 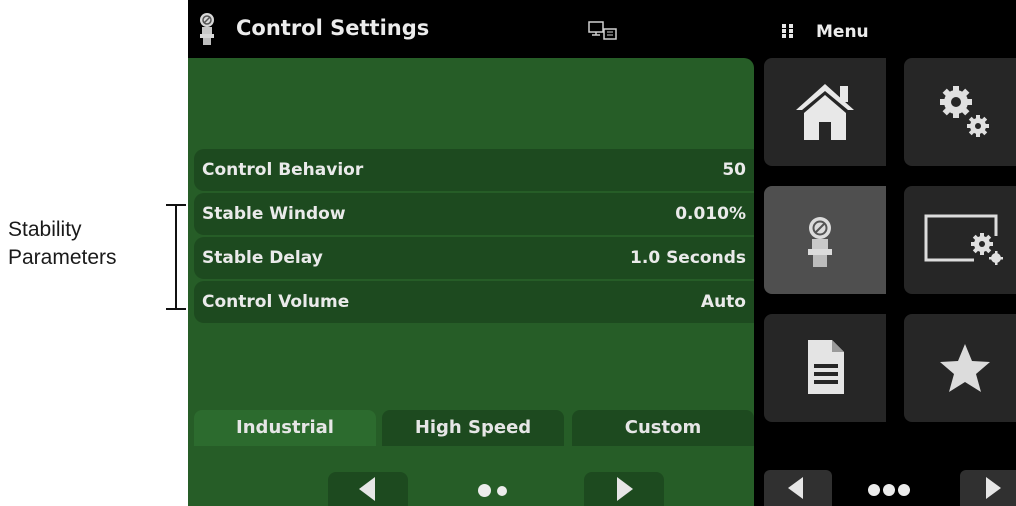 I want to click on mode-button-custom: Custom, so click(x=663, y=428).